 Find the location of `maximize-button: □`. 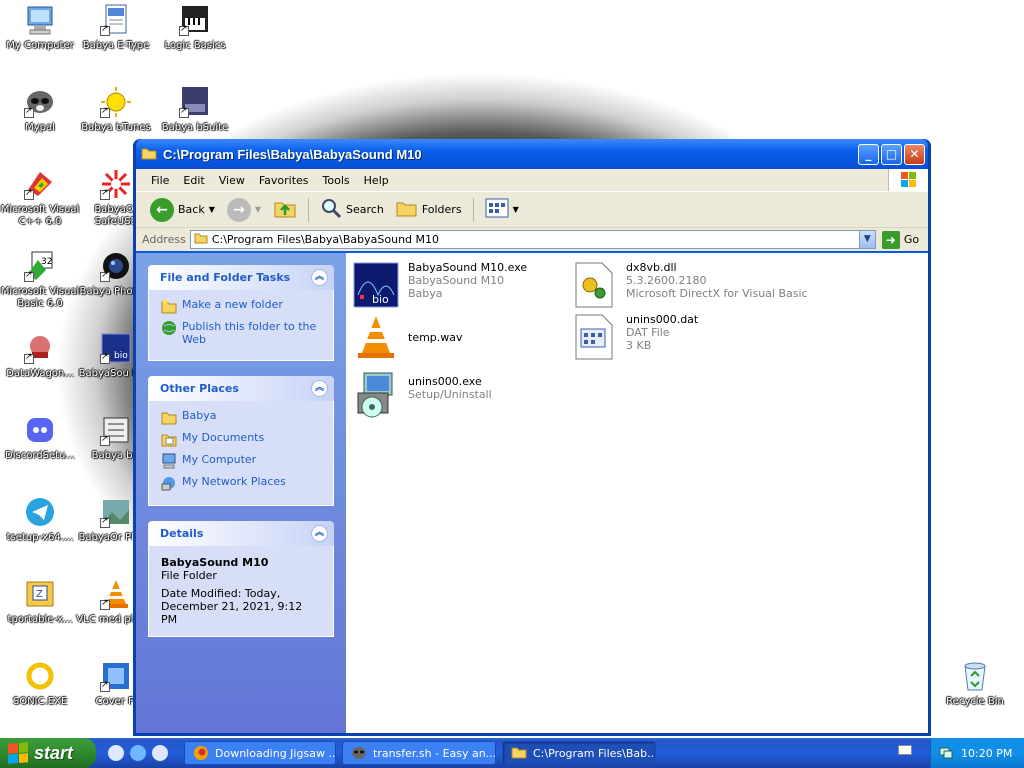

maximize-button: □ is located at coordinates (891, 154).